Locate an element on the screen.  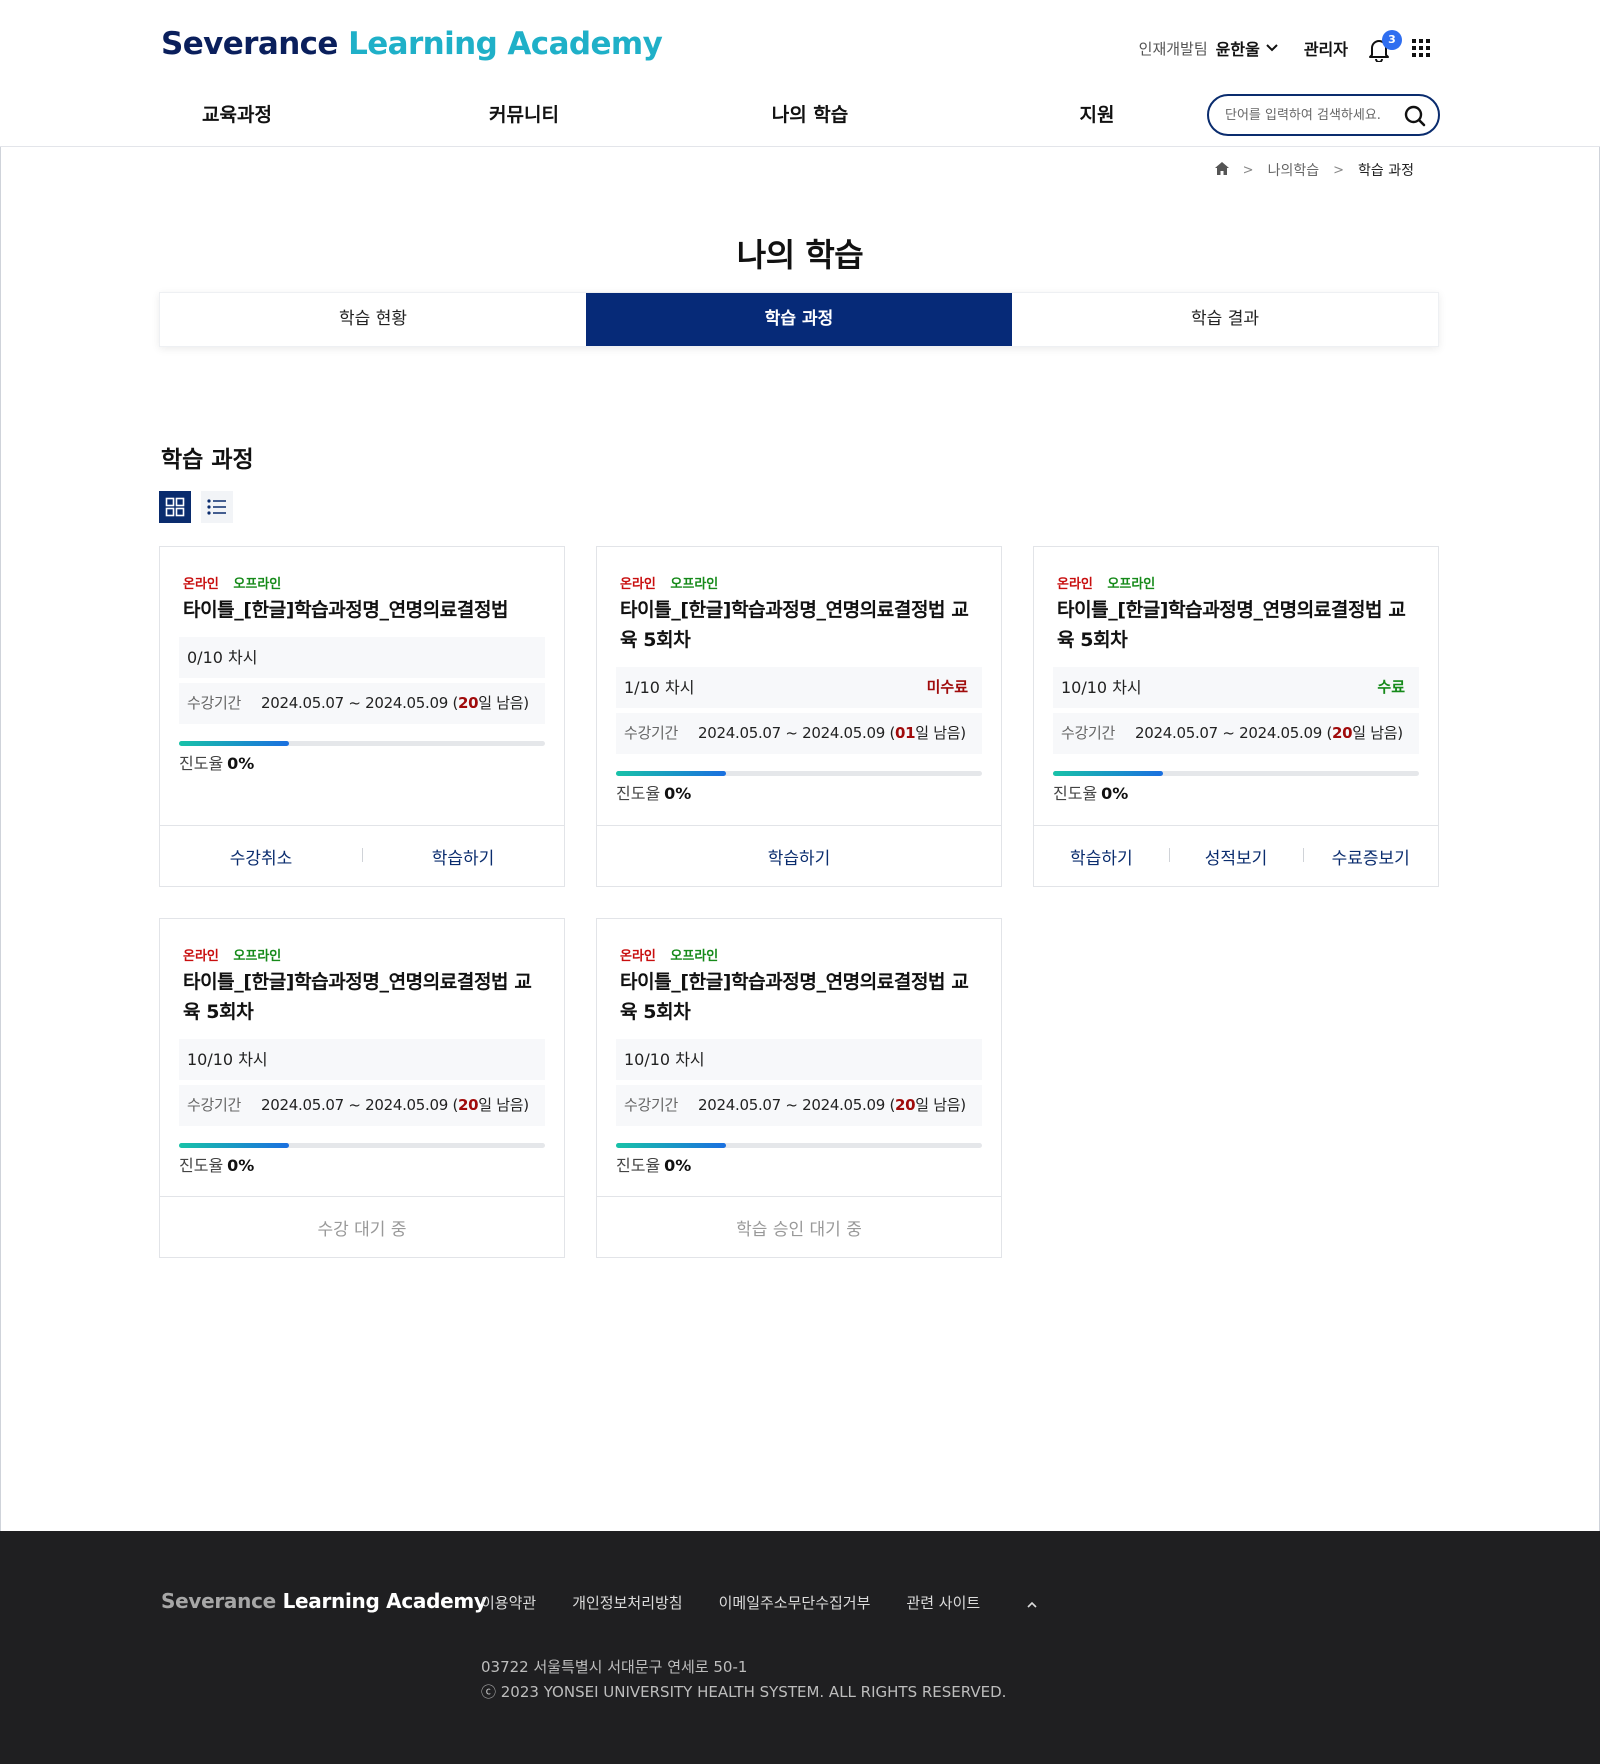
nav-item-community: 커뮤니티 is located at coordinates (524, 113).